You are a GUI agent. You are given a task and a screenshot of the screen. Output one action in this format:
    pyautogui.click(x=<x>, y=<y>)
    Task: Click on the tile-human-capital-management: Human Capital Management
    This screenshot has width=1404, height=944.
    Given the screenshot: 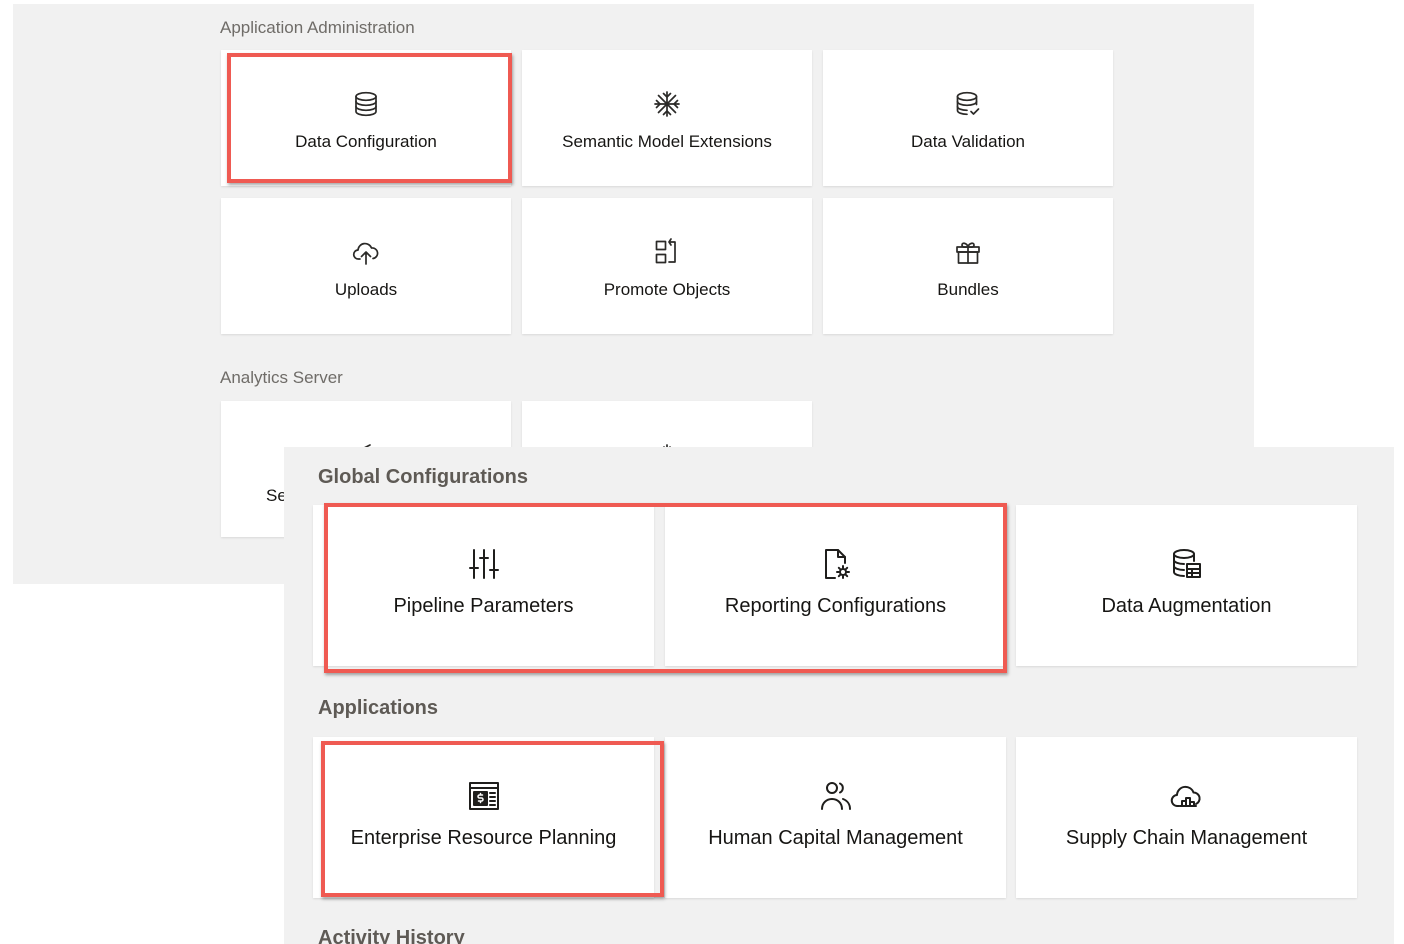 What is the action you would take?
    pyautogui.click(x=835, y=817)
    